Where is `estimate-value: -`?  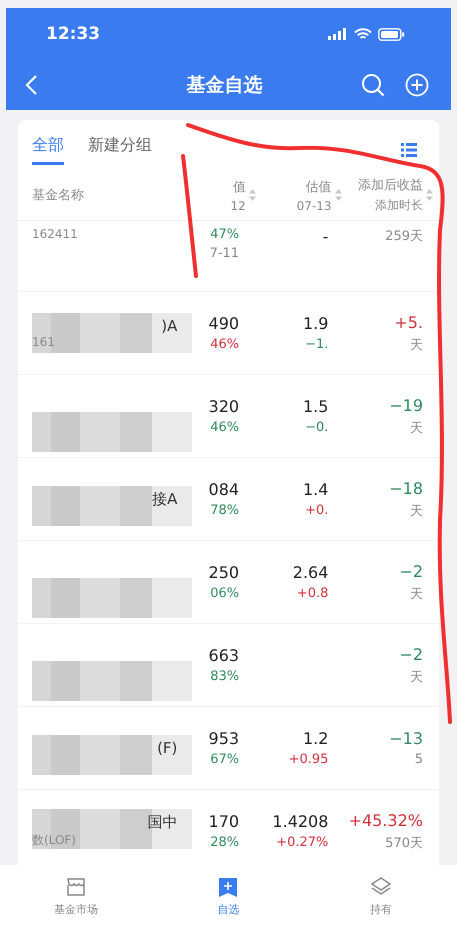 estimate-value: - is located at coordinates (325, 236).